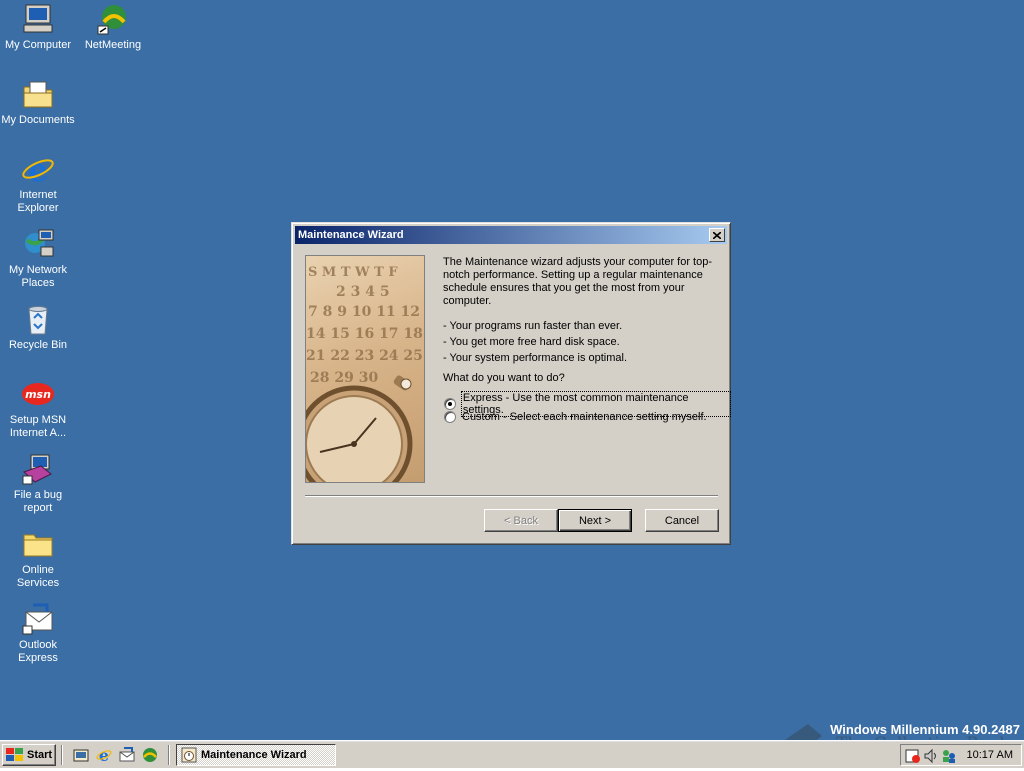  I want to click on network-places-icon, so click(38, 244).